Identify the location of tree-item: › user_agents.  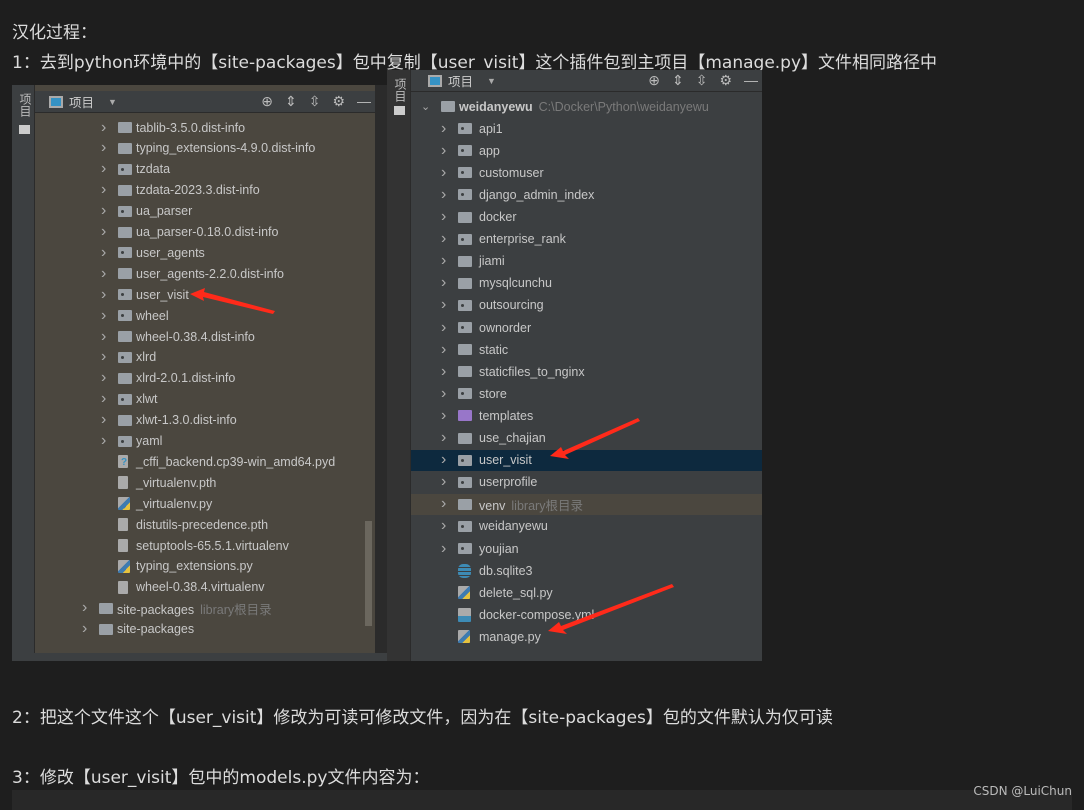
(205, 252).